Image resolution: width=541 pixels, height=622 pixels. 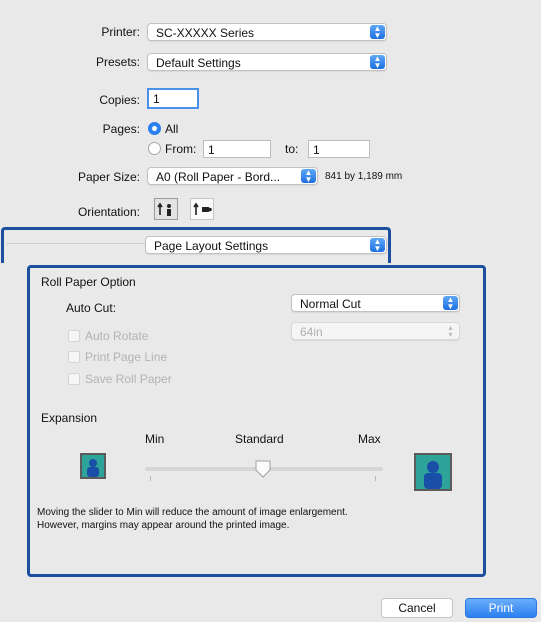 What do you see at coordinates (108, 177) in the screenshot?
I see `paper-size-label: Paper Size:` at bounding box center [108, 177].